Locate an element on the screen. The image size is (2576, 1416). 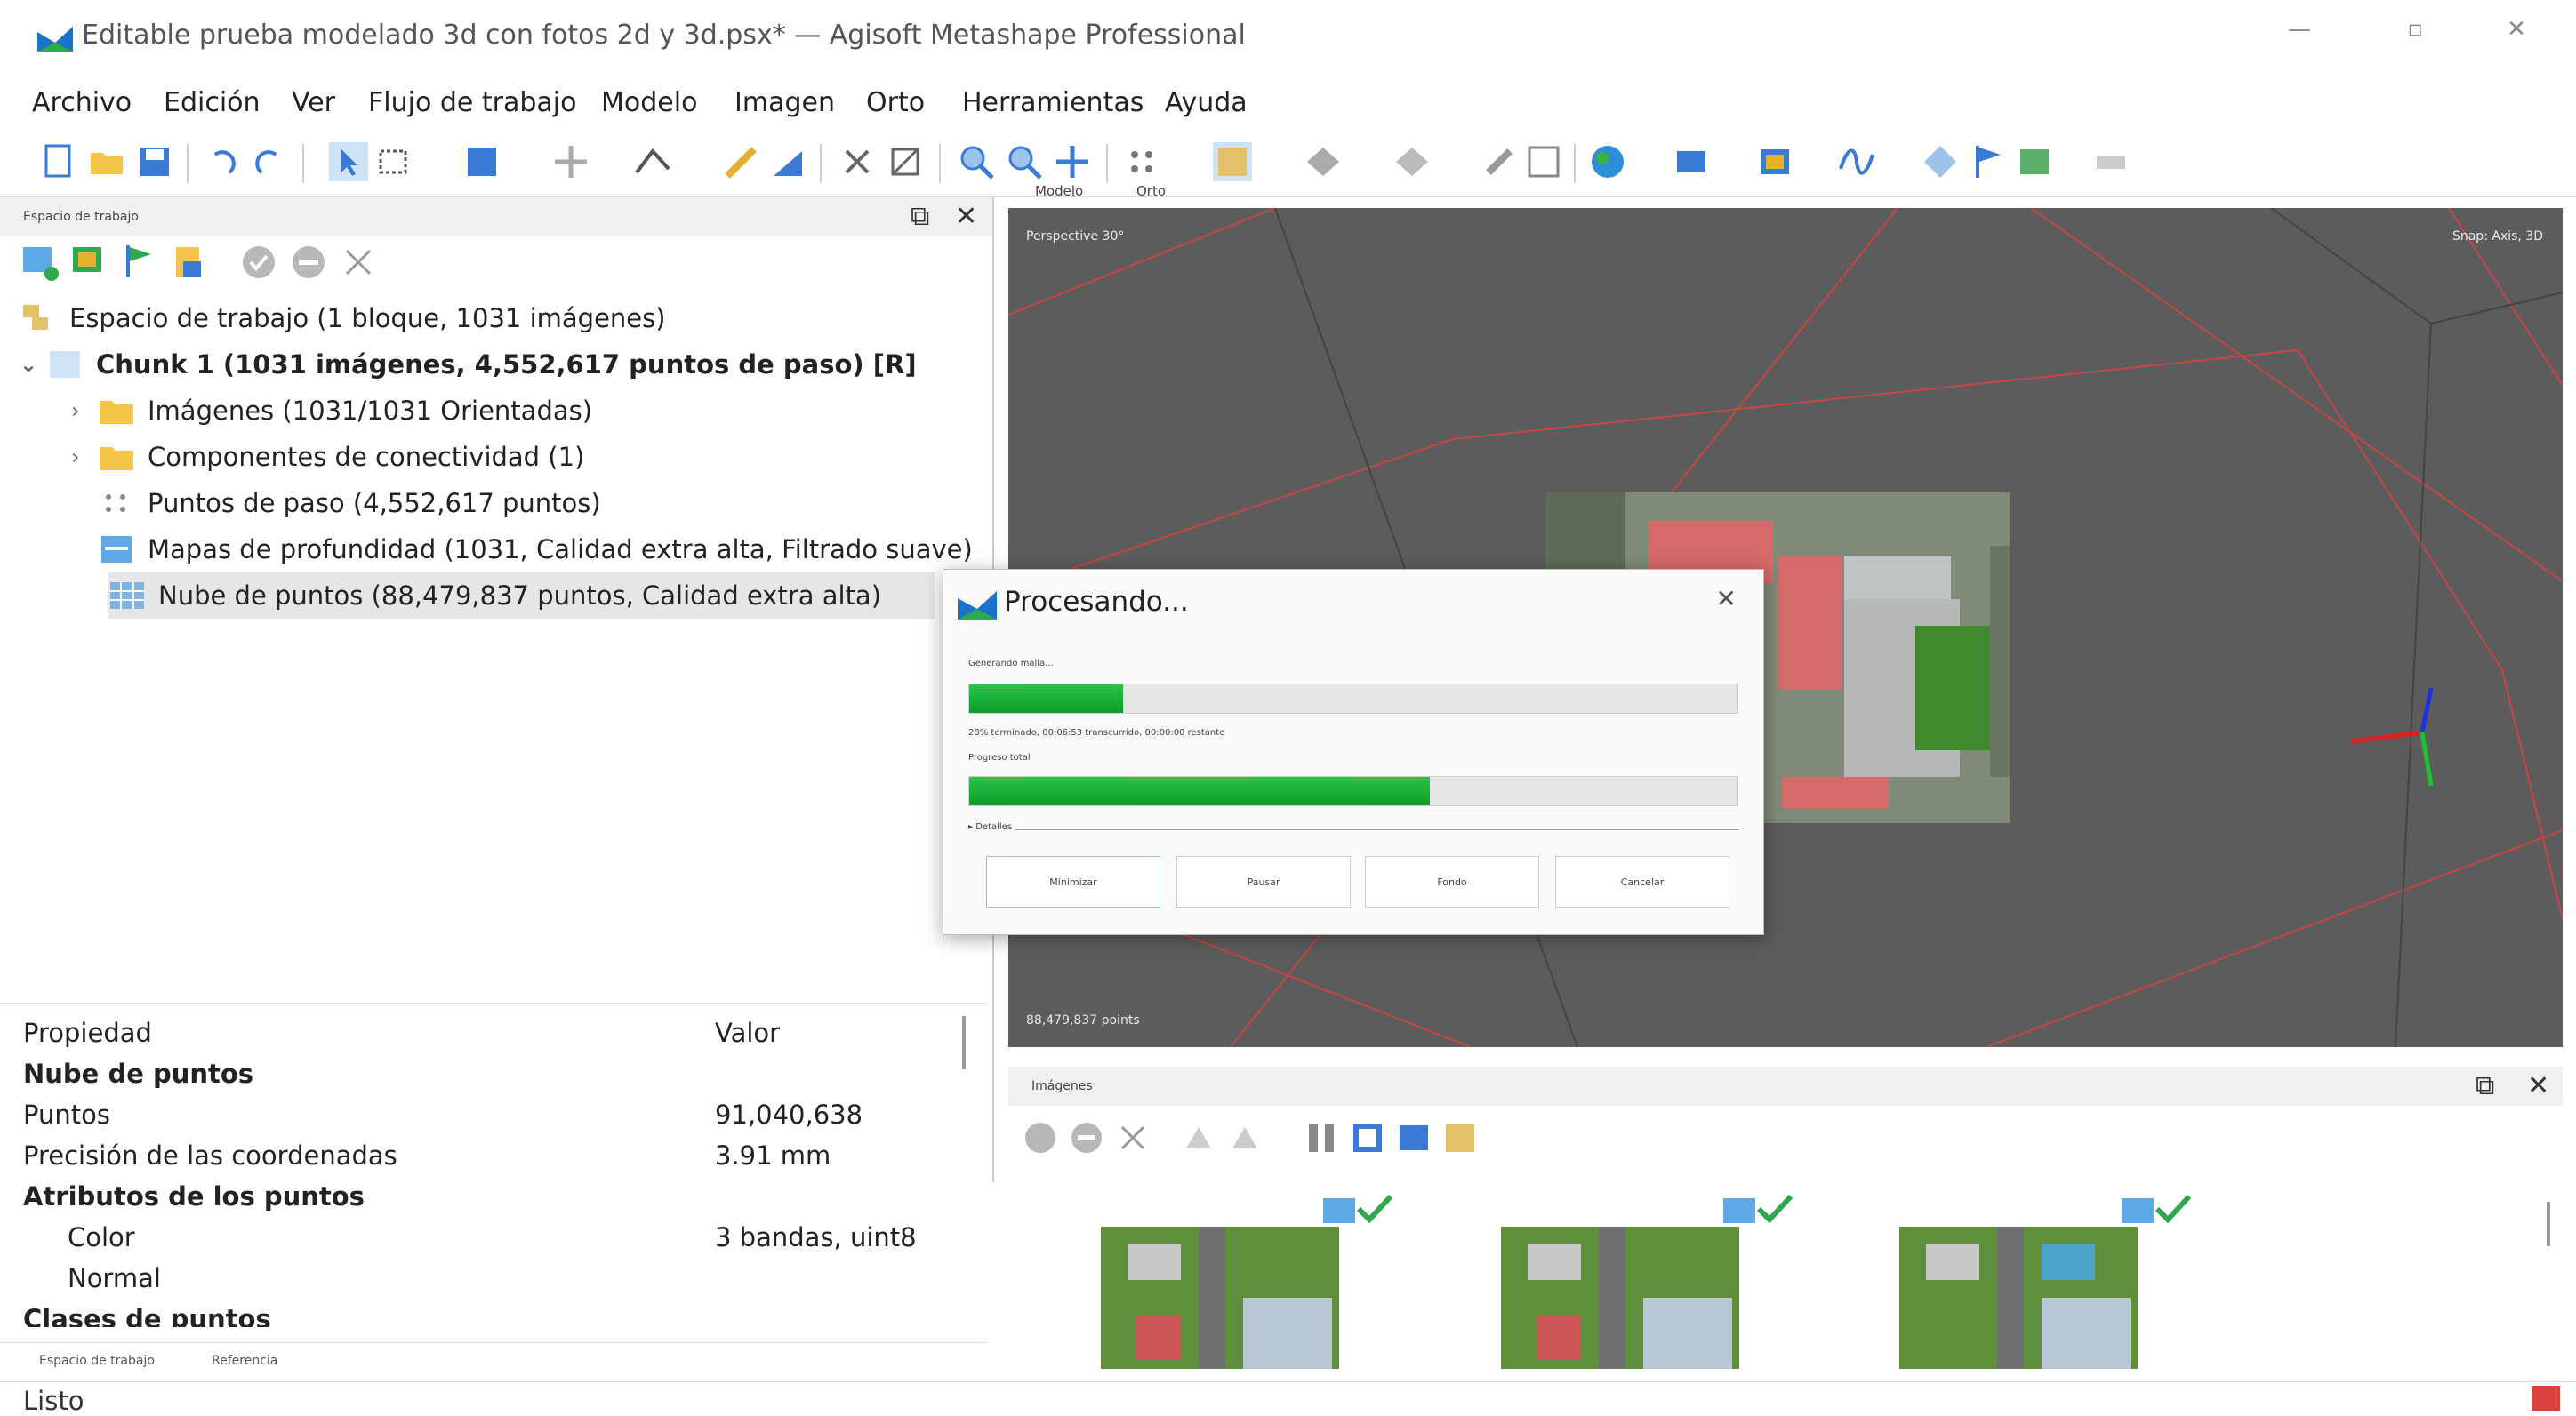
crop-selection-icon is located at coordinates (905, 161).